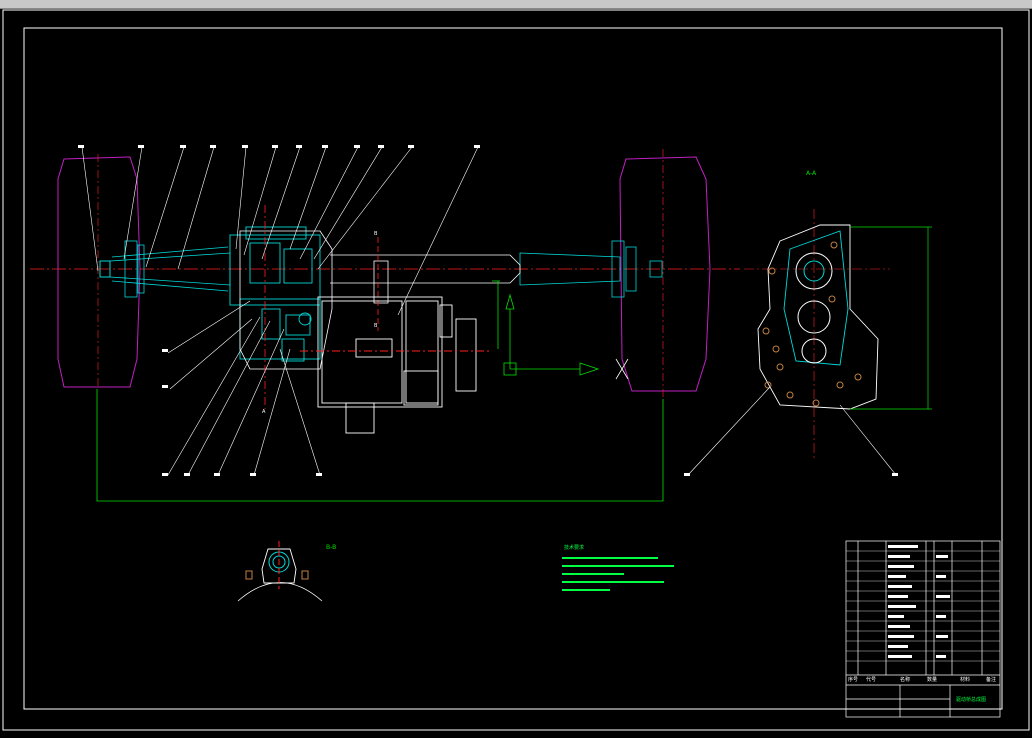  What do you see at coordinates (965, 679) in the screenshot?
I see `header-cell-5: 材料` at bounding box center [965, 679].